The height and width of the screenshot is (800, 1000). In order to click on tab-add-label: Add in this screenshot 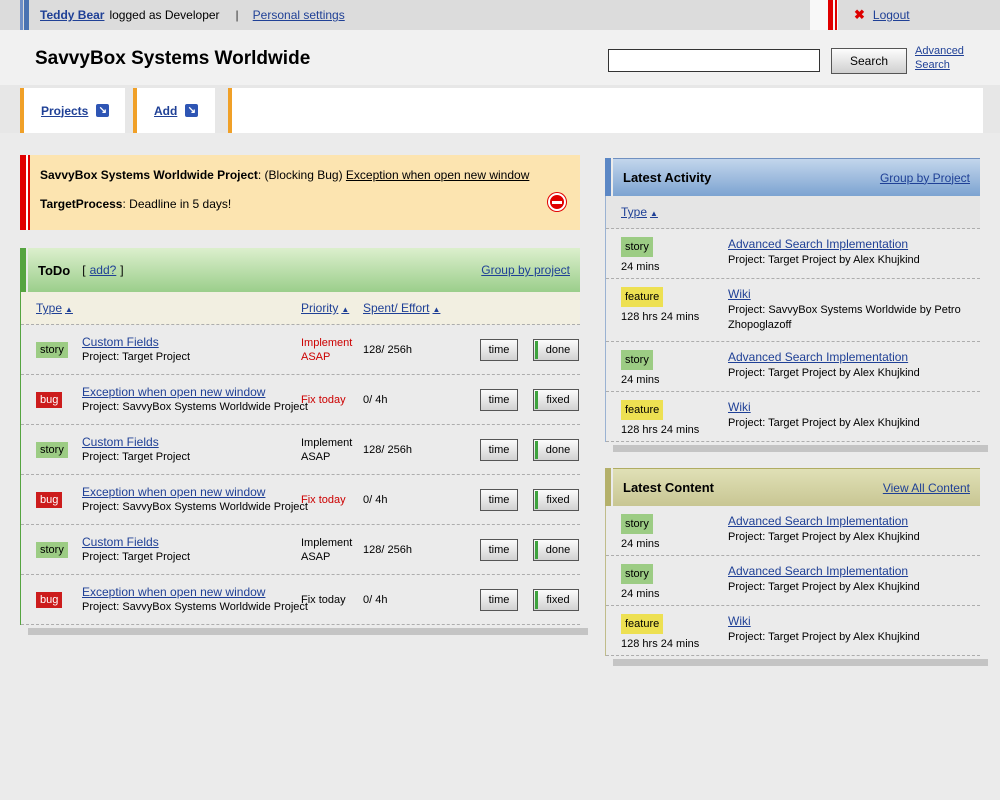, I will do `click(165, 111)`.